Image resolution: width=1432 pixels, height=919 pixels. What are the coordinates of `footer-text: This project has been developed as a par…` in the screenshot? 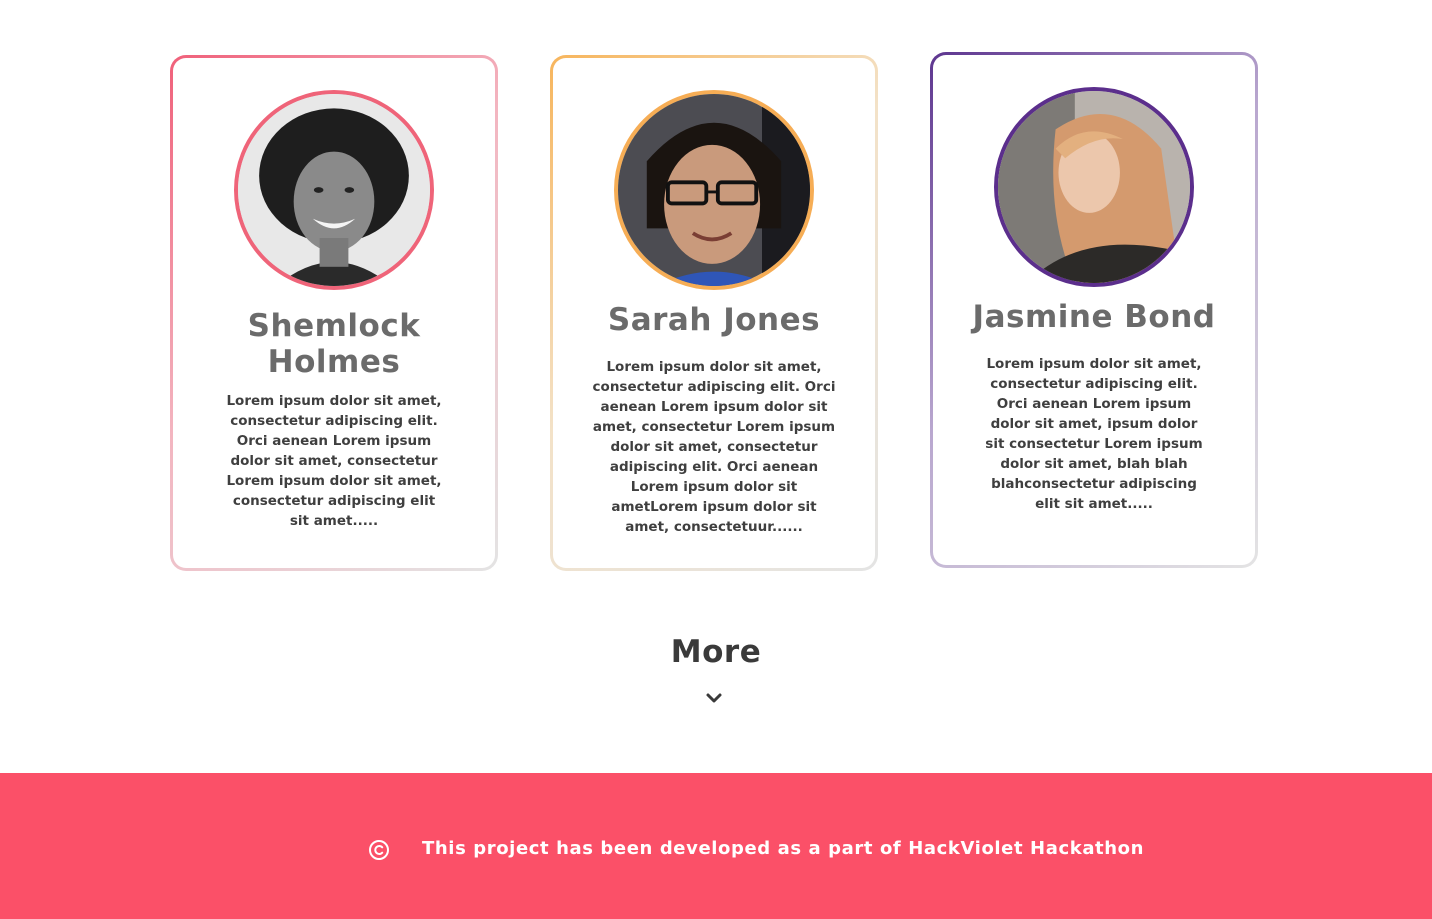 It's located at (783, 848).